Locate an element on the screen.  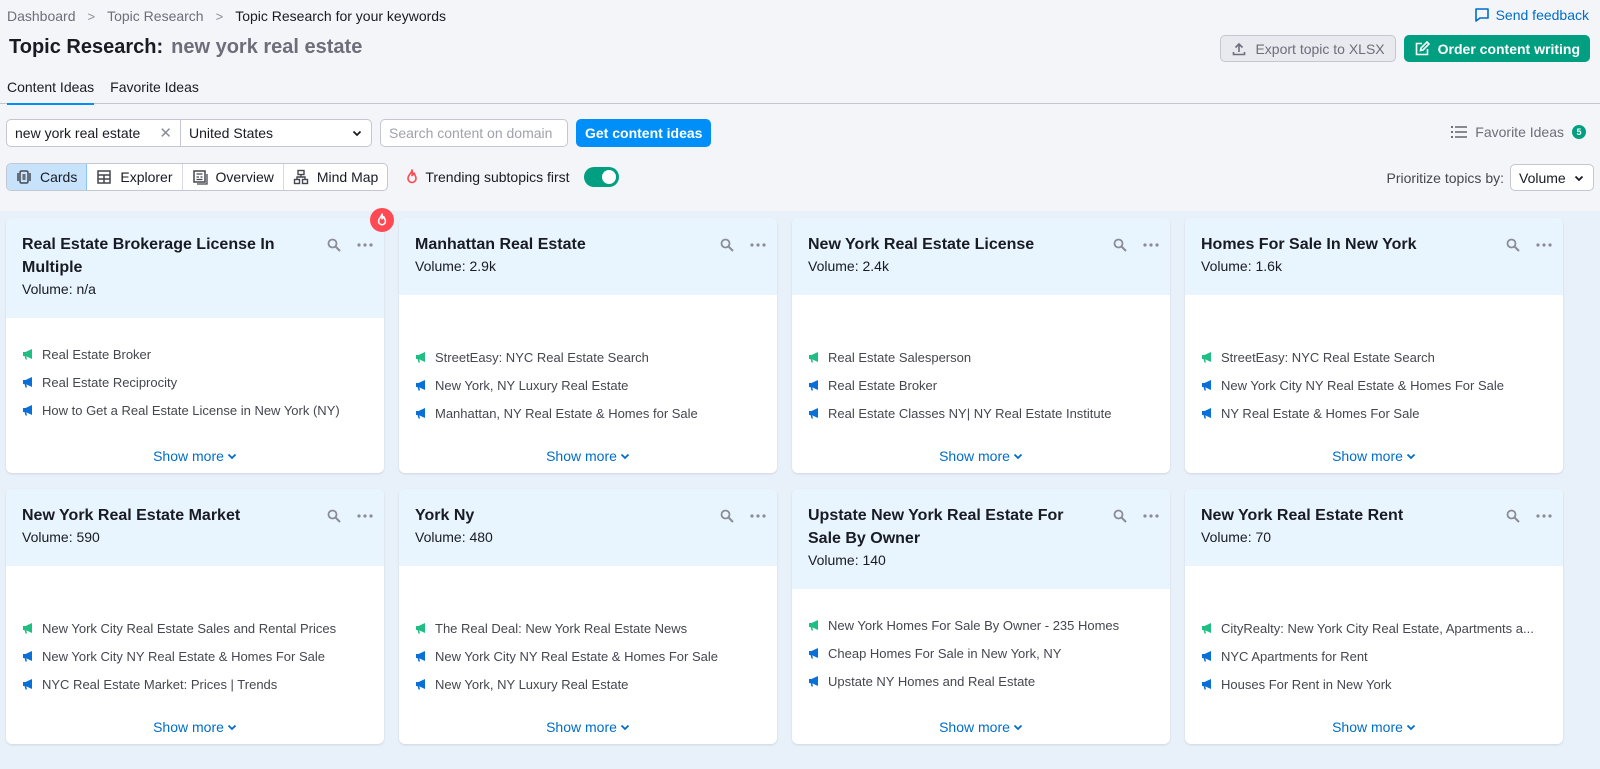
card-header: New York Real Estate Market Volume: 590 is located at coordinates (195, 527).